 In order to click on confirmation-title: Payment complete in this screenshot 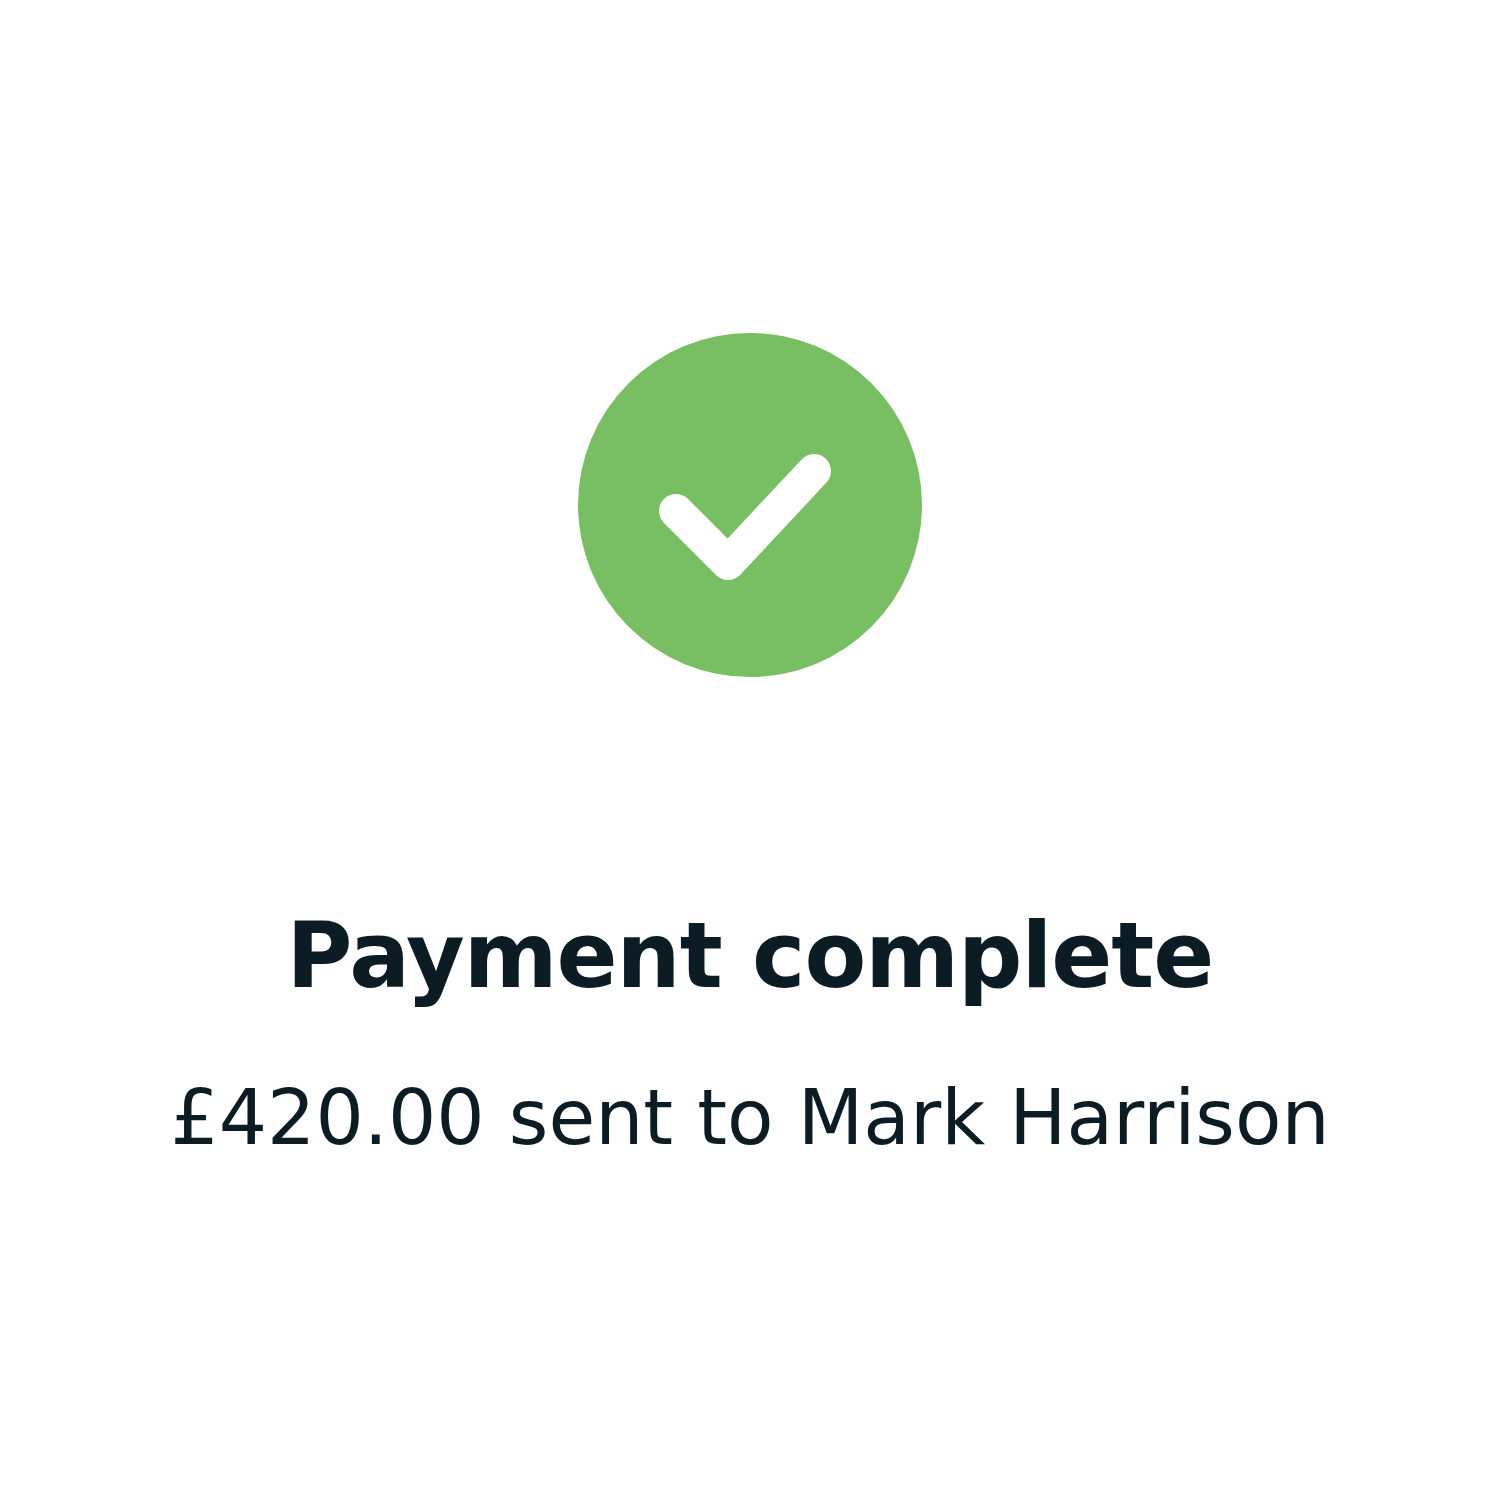, I will do `click(750, 956)`.